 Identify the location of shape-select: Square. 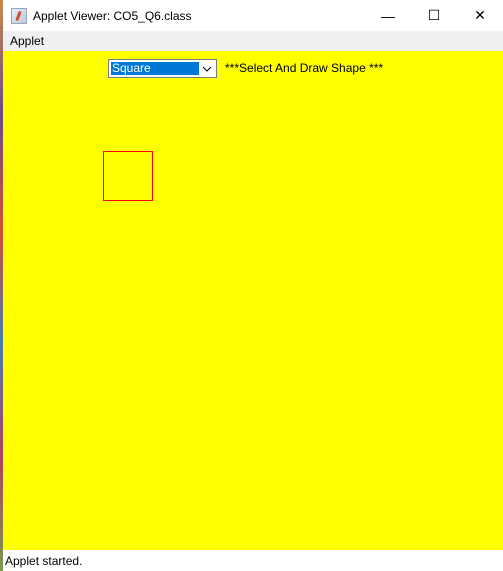
(162, 68).